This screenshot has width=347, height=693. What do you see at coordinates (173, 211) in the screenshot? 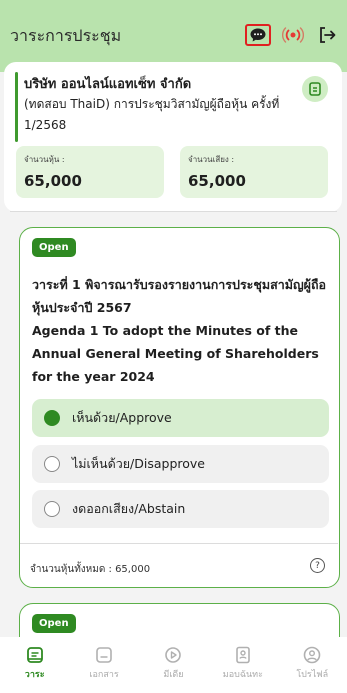
I see `divider` at bounding box center [173, 211].